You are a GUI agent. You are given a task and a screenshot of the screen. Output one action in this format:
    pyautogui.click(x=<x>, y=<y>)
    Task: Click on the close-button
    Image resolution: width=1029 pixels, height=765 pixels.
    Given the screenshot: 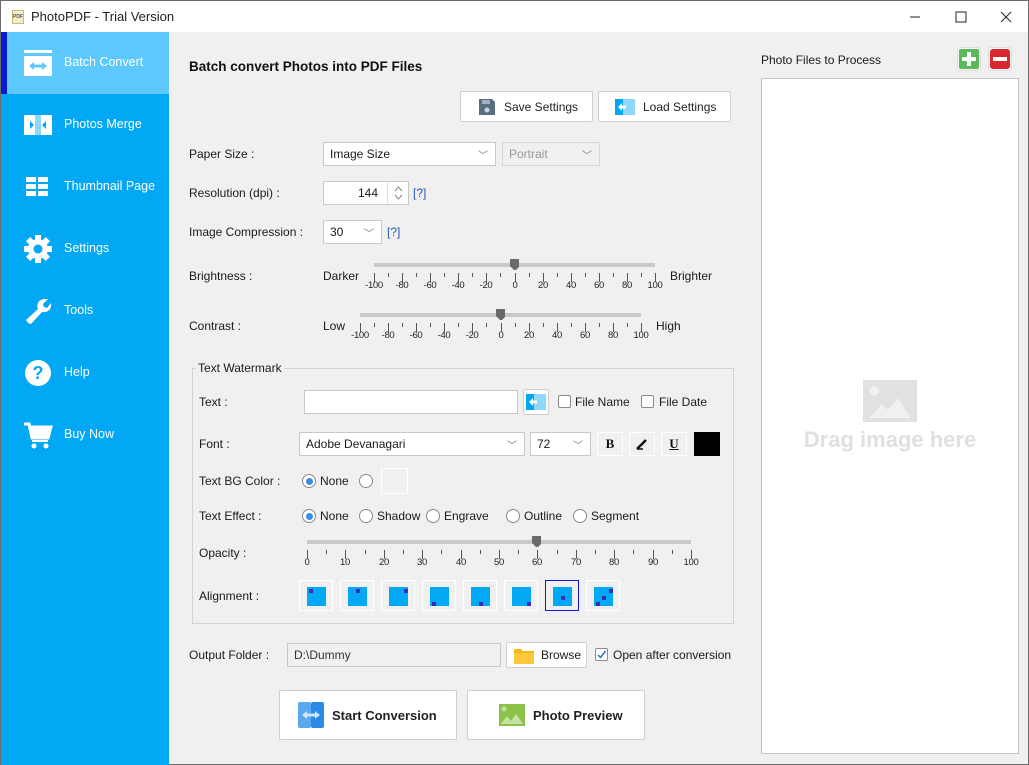 What is the action you would take?
    pyautogui.click(x=1006, y=16)
    